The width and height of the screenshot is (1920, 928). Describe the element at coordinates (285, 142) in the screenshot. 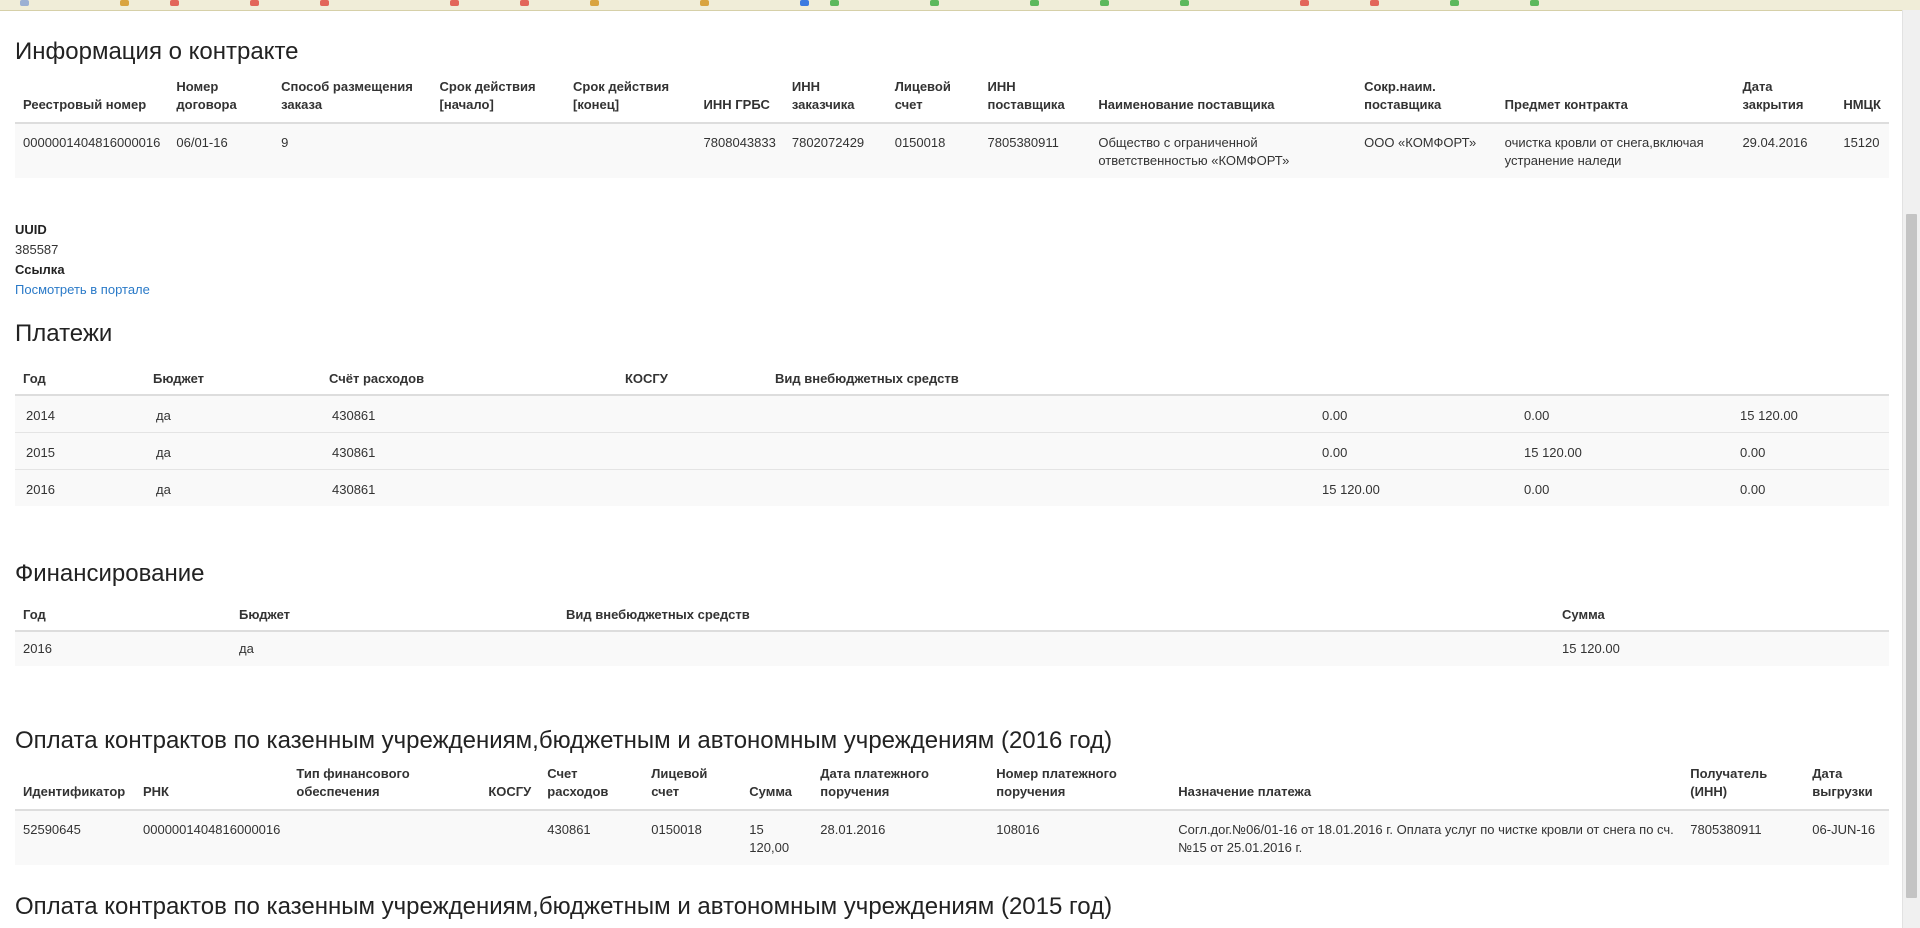

I see `cell-placement-method: 9` at that location.